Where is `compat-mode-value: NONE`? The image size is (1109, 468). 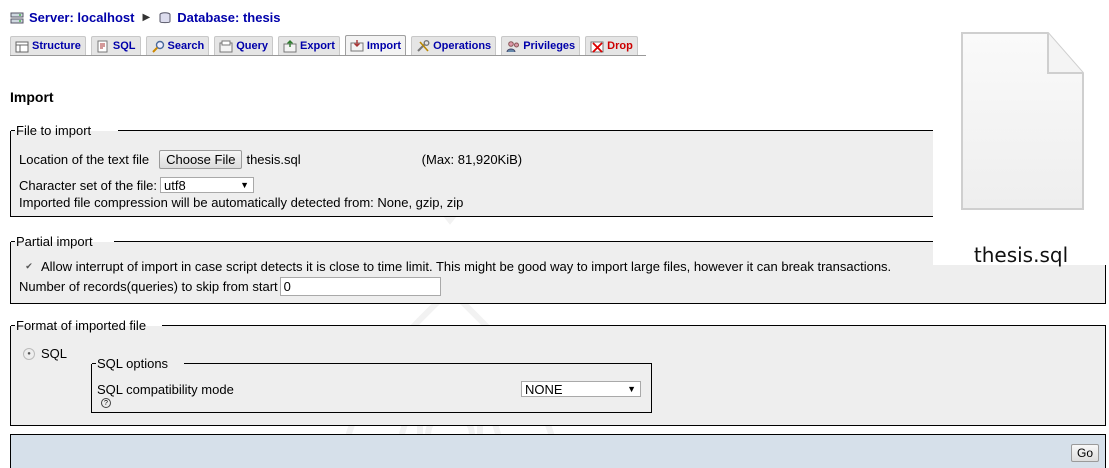 compat-mode-value: NONE is located at coordinates (544, 389).